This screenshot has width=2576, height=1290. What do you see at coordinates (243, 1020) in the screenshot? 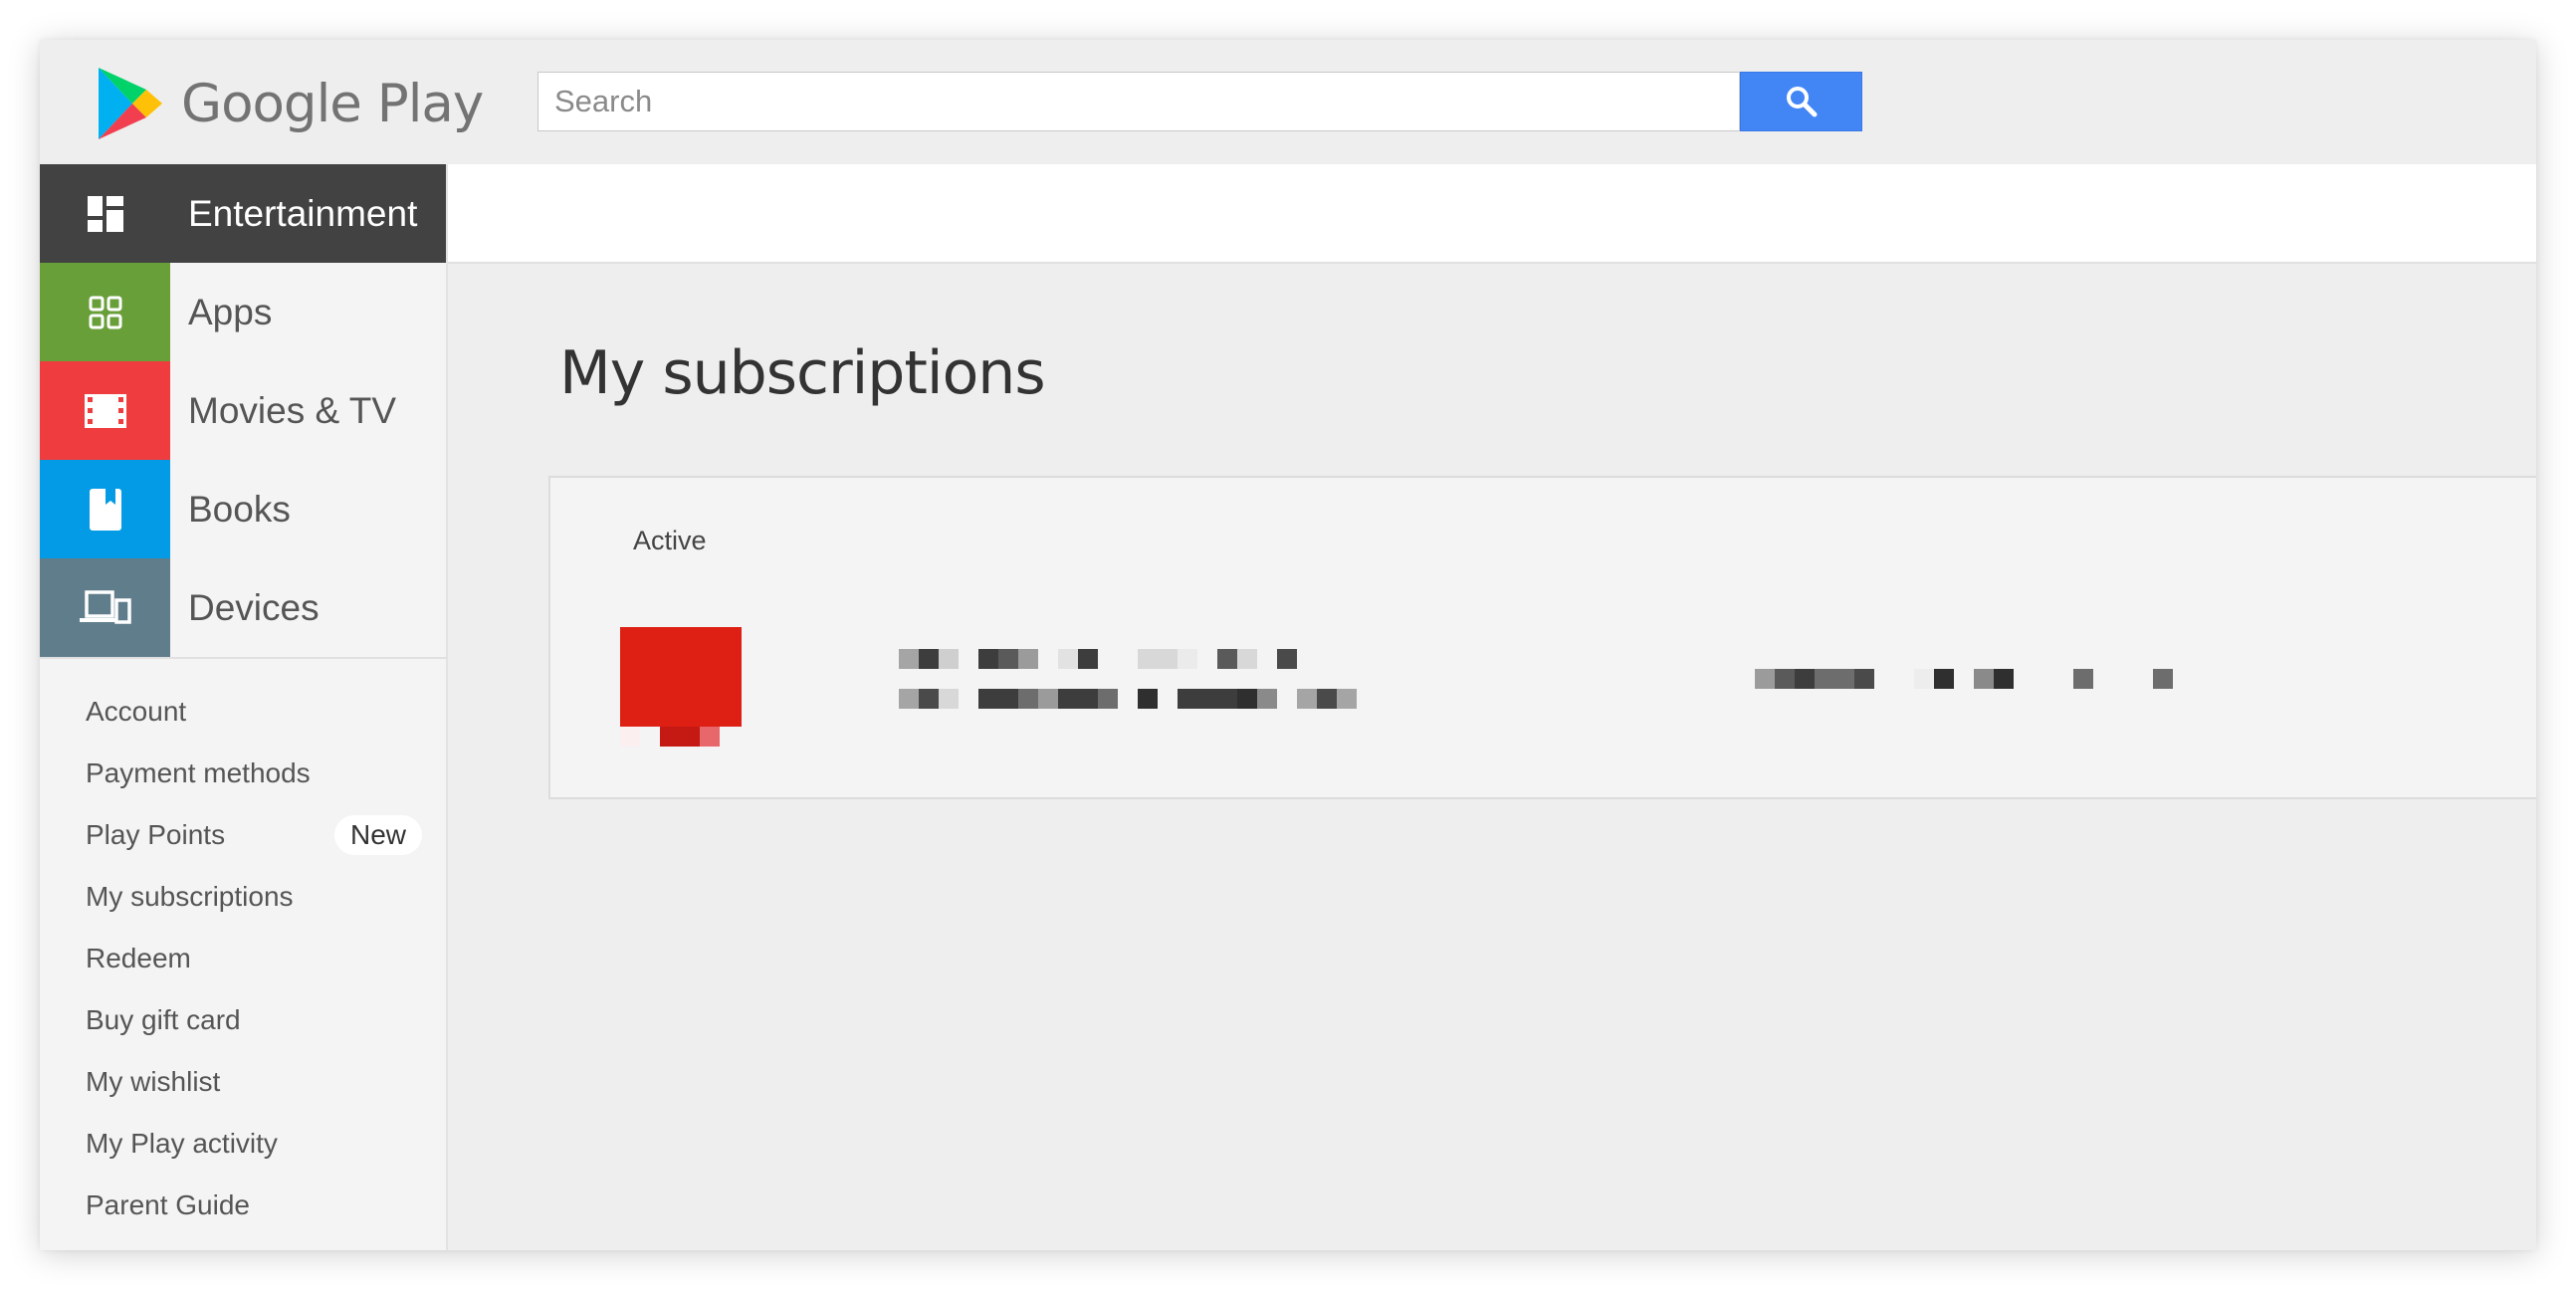
I see `sidebar-link-buy-gift-card: Buy gift card` at bounding box center [243, 1020].